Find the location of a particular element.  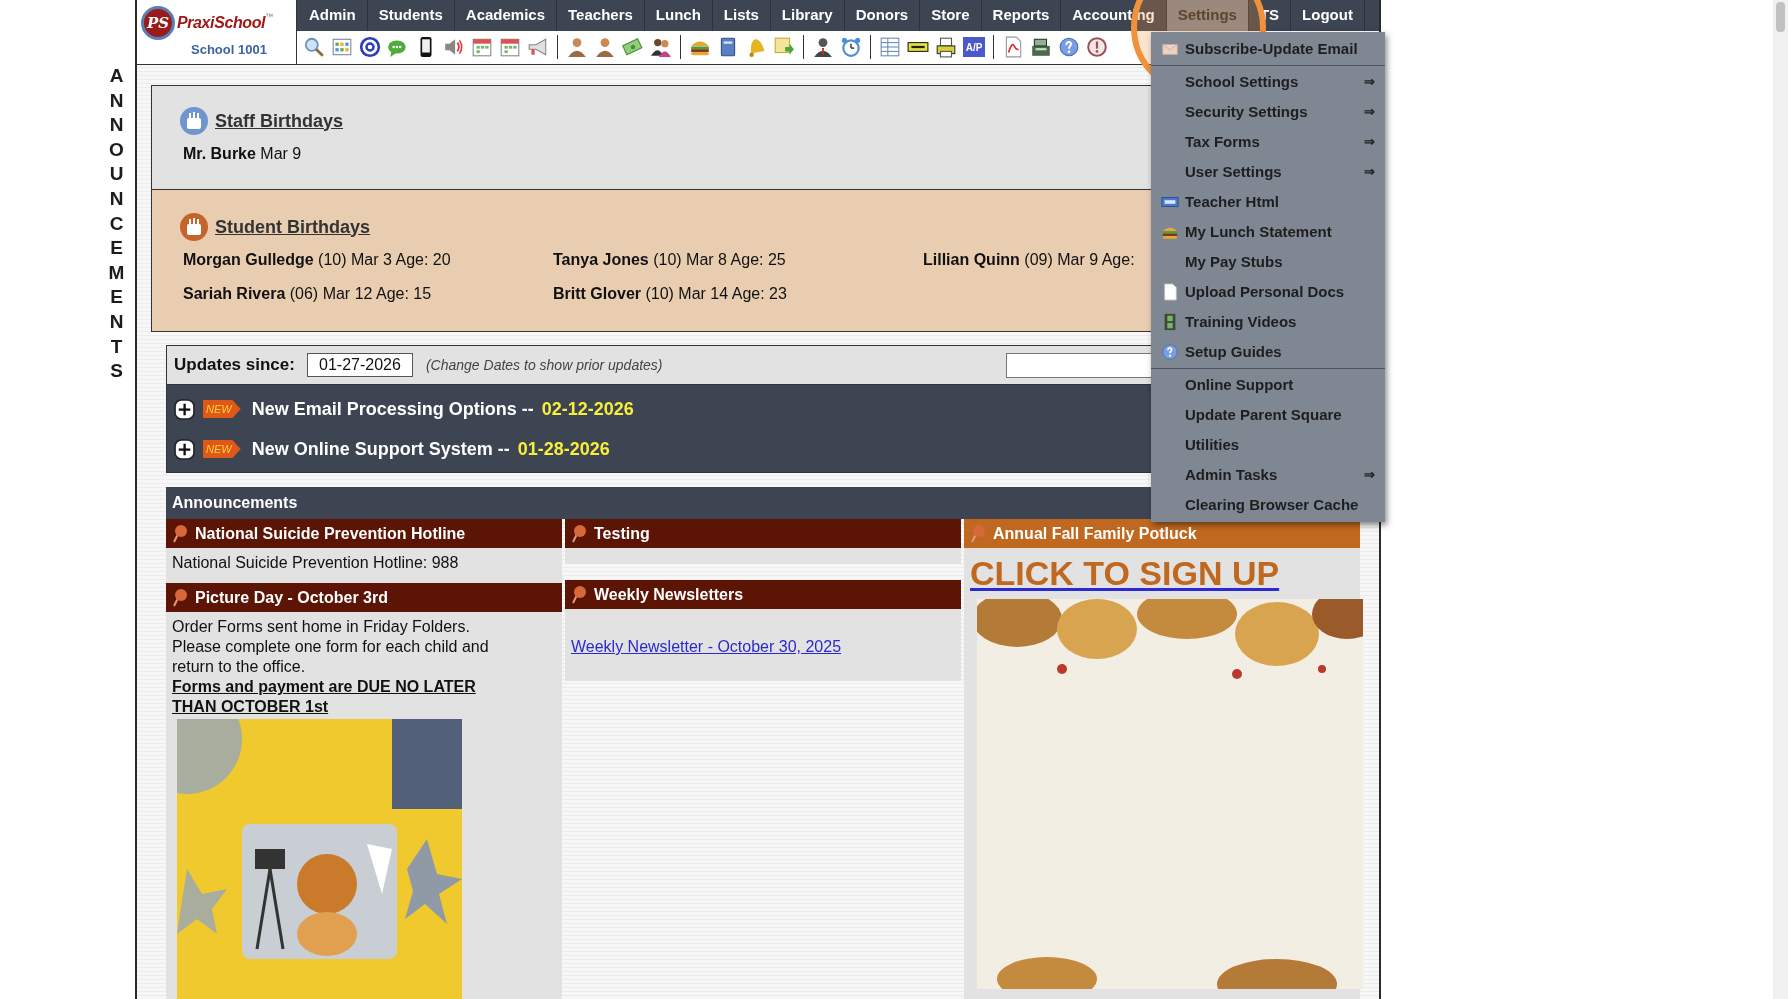

student-birthdays-link: Student Birthdays is located at coordinates (292, 227).